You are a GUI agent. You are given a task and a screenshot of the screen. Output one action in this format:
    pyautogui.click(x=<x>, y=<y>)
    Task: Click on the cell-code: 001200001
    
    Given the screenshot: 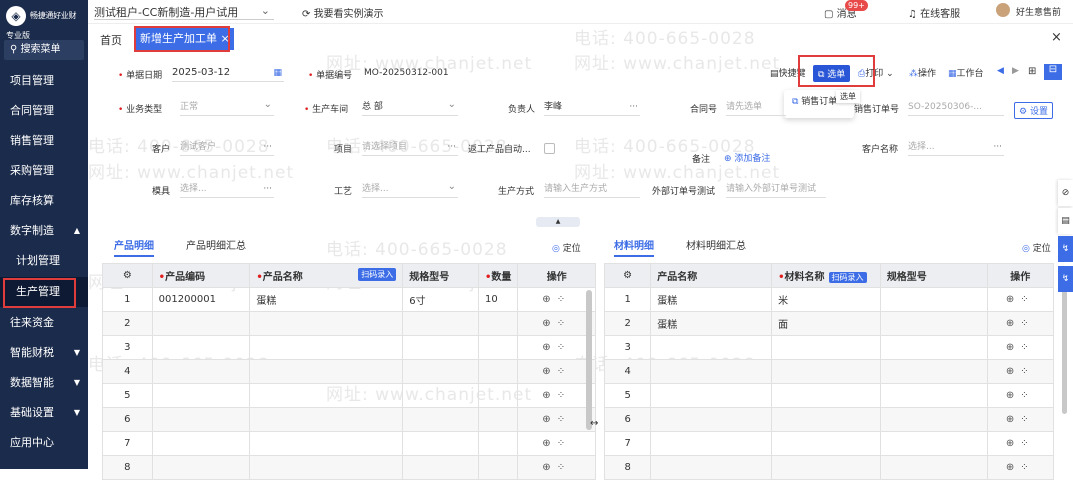 What is the action you would take?
    pyautogui.click(x=201, y=299)
    